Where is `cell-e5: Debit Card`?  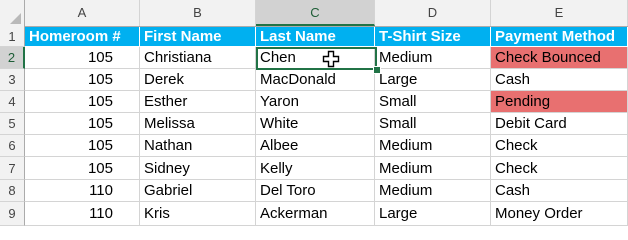
cell-e5: Debit Card is located at coordinates (559, 124).